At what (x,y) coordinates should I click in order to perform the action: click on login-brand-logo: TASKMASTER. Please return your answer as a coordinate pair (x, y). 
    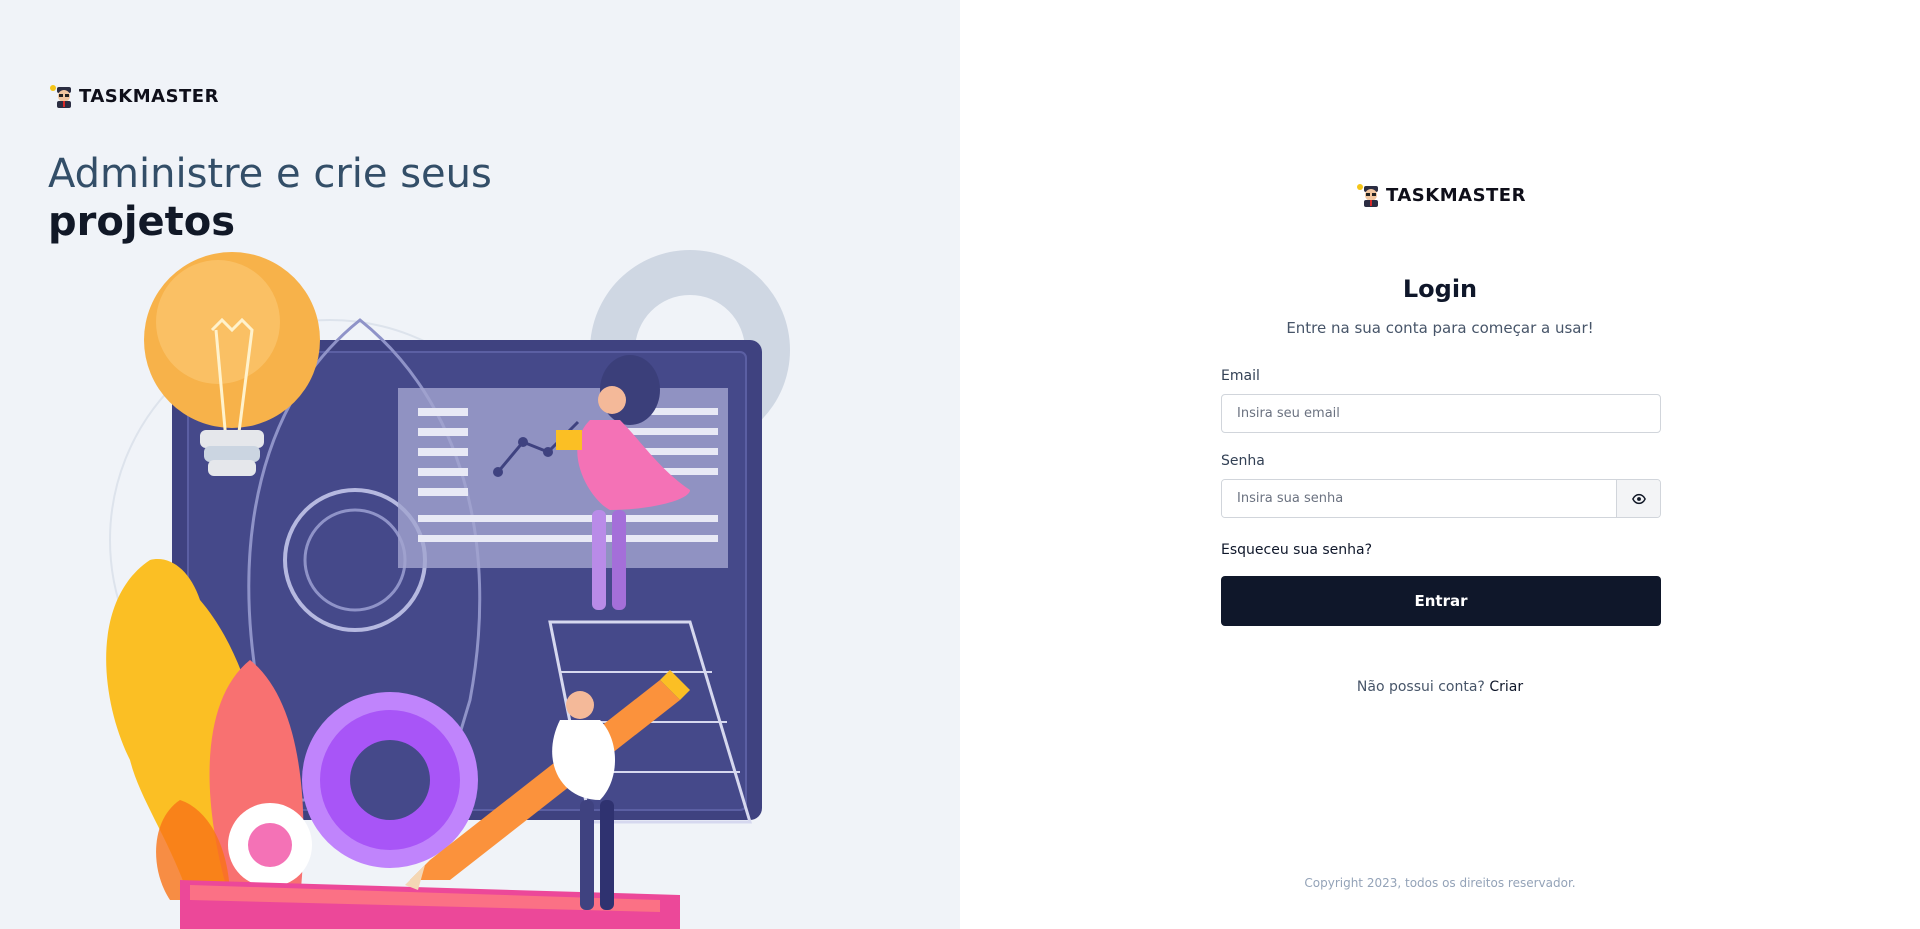
    Looking at the image, I should click on (1441, 195).